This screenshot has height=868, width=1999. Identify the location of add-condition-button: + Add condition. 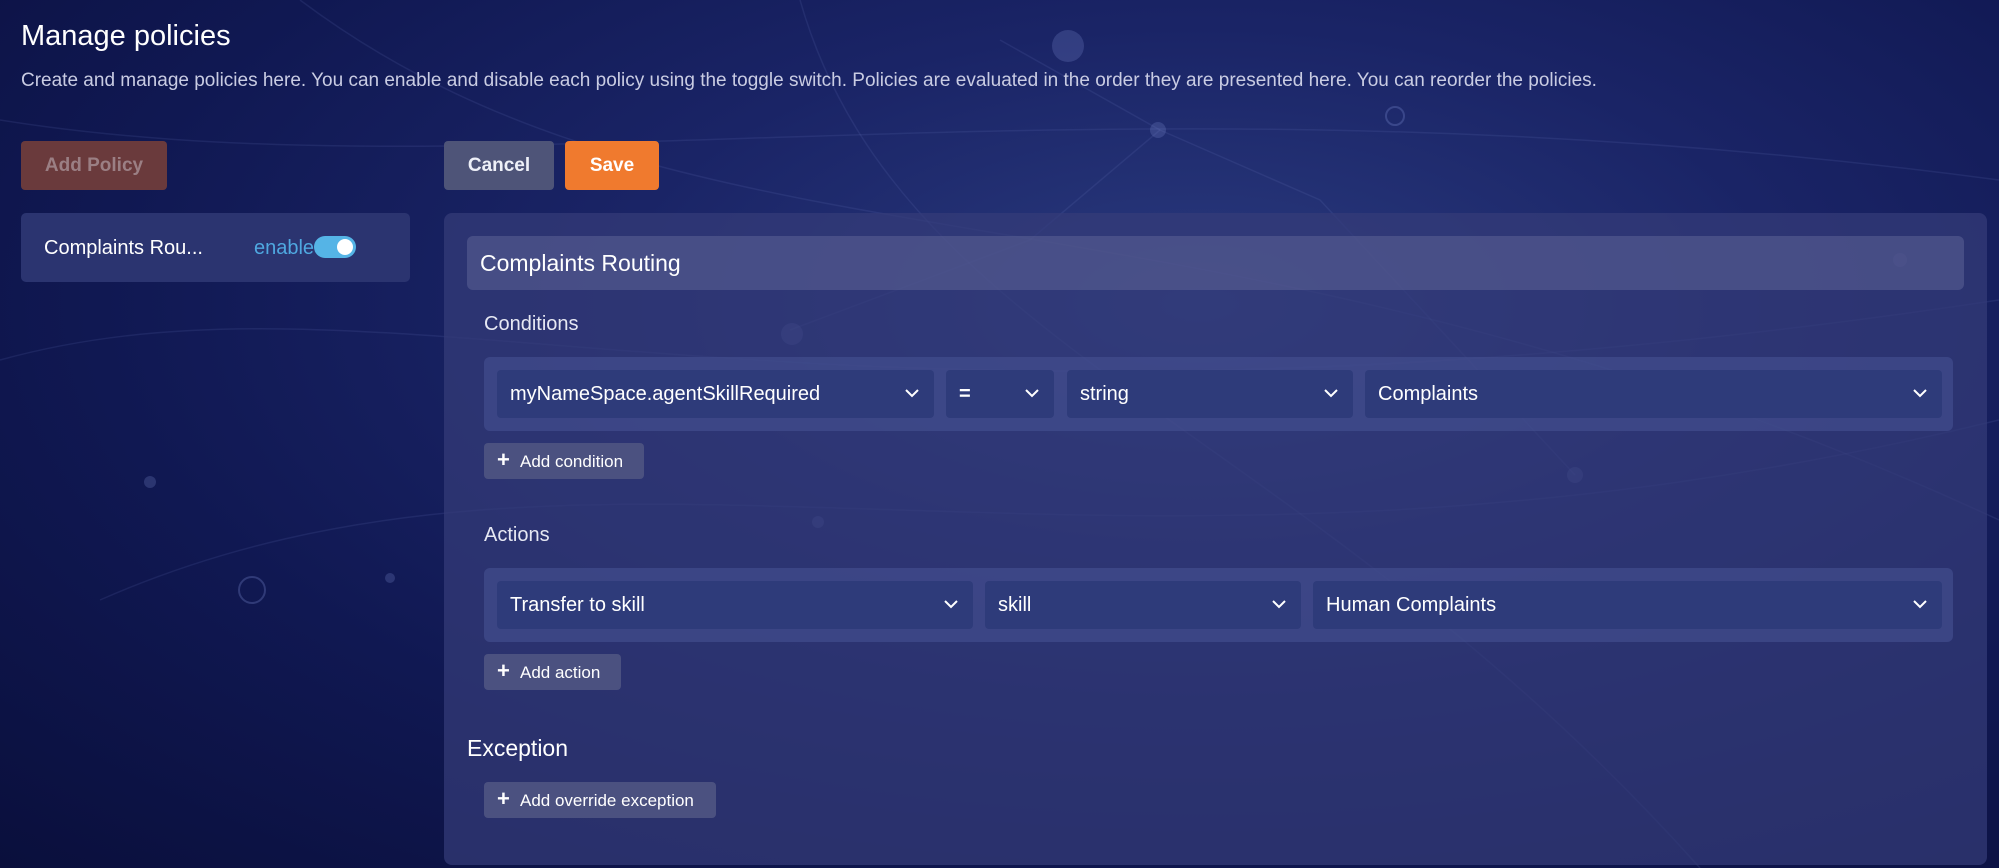
(564, 461).